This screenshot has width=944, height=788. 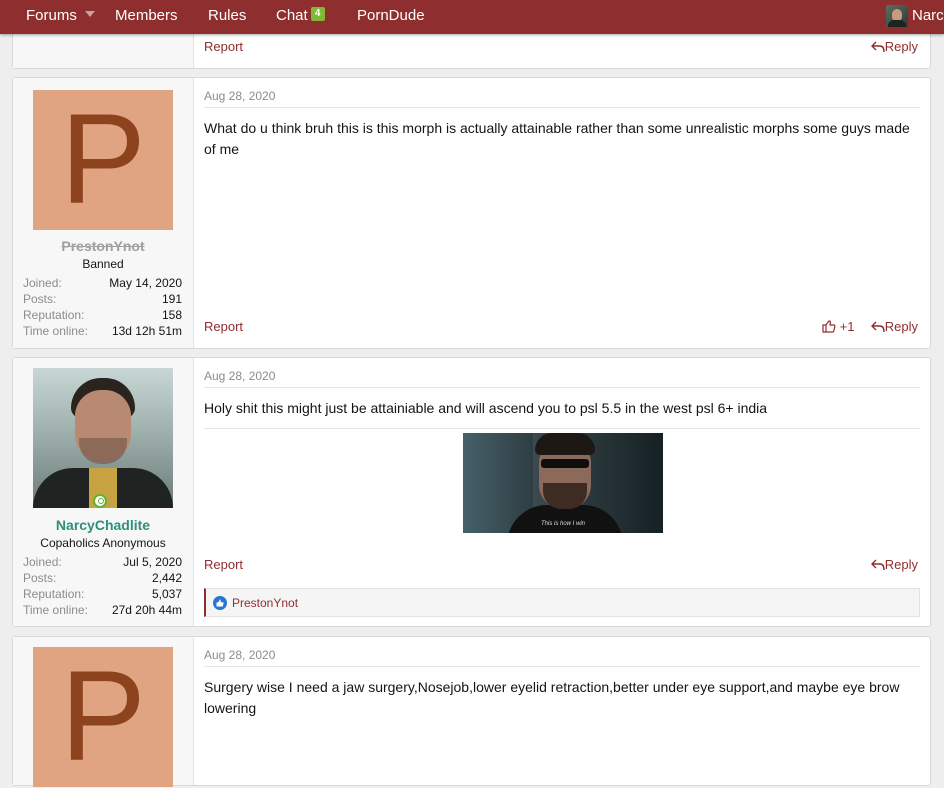 What do you see at coordinates (102, 610) in the screenshot?
I see `stat-time-online: Time online: 27d 20h 44m` at bounding box center [102, 610].